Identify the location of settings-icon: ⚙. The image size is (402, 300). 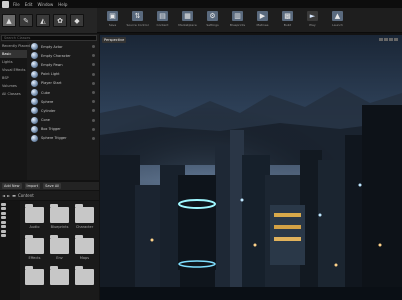
(212, 16).